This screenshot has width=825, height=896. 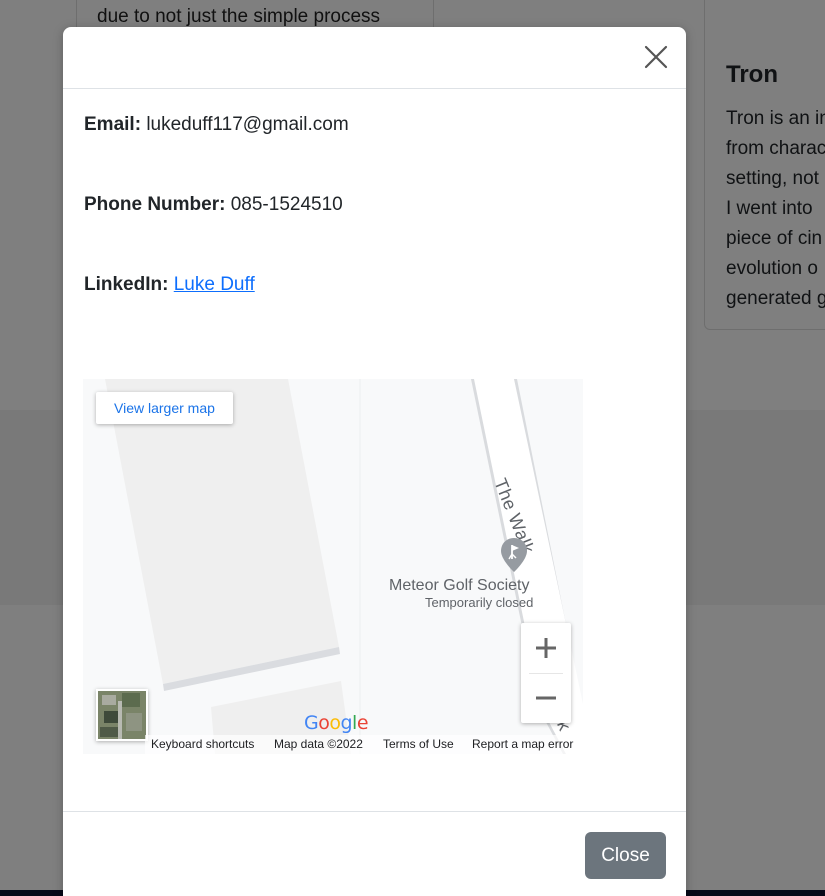 What do you see at coordinates (126, 284) in the screenshot?
I see `linkedin-label: LinkedIn:` at bounding box center [126, 284].